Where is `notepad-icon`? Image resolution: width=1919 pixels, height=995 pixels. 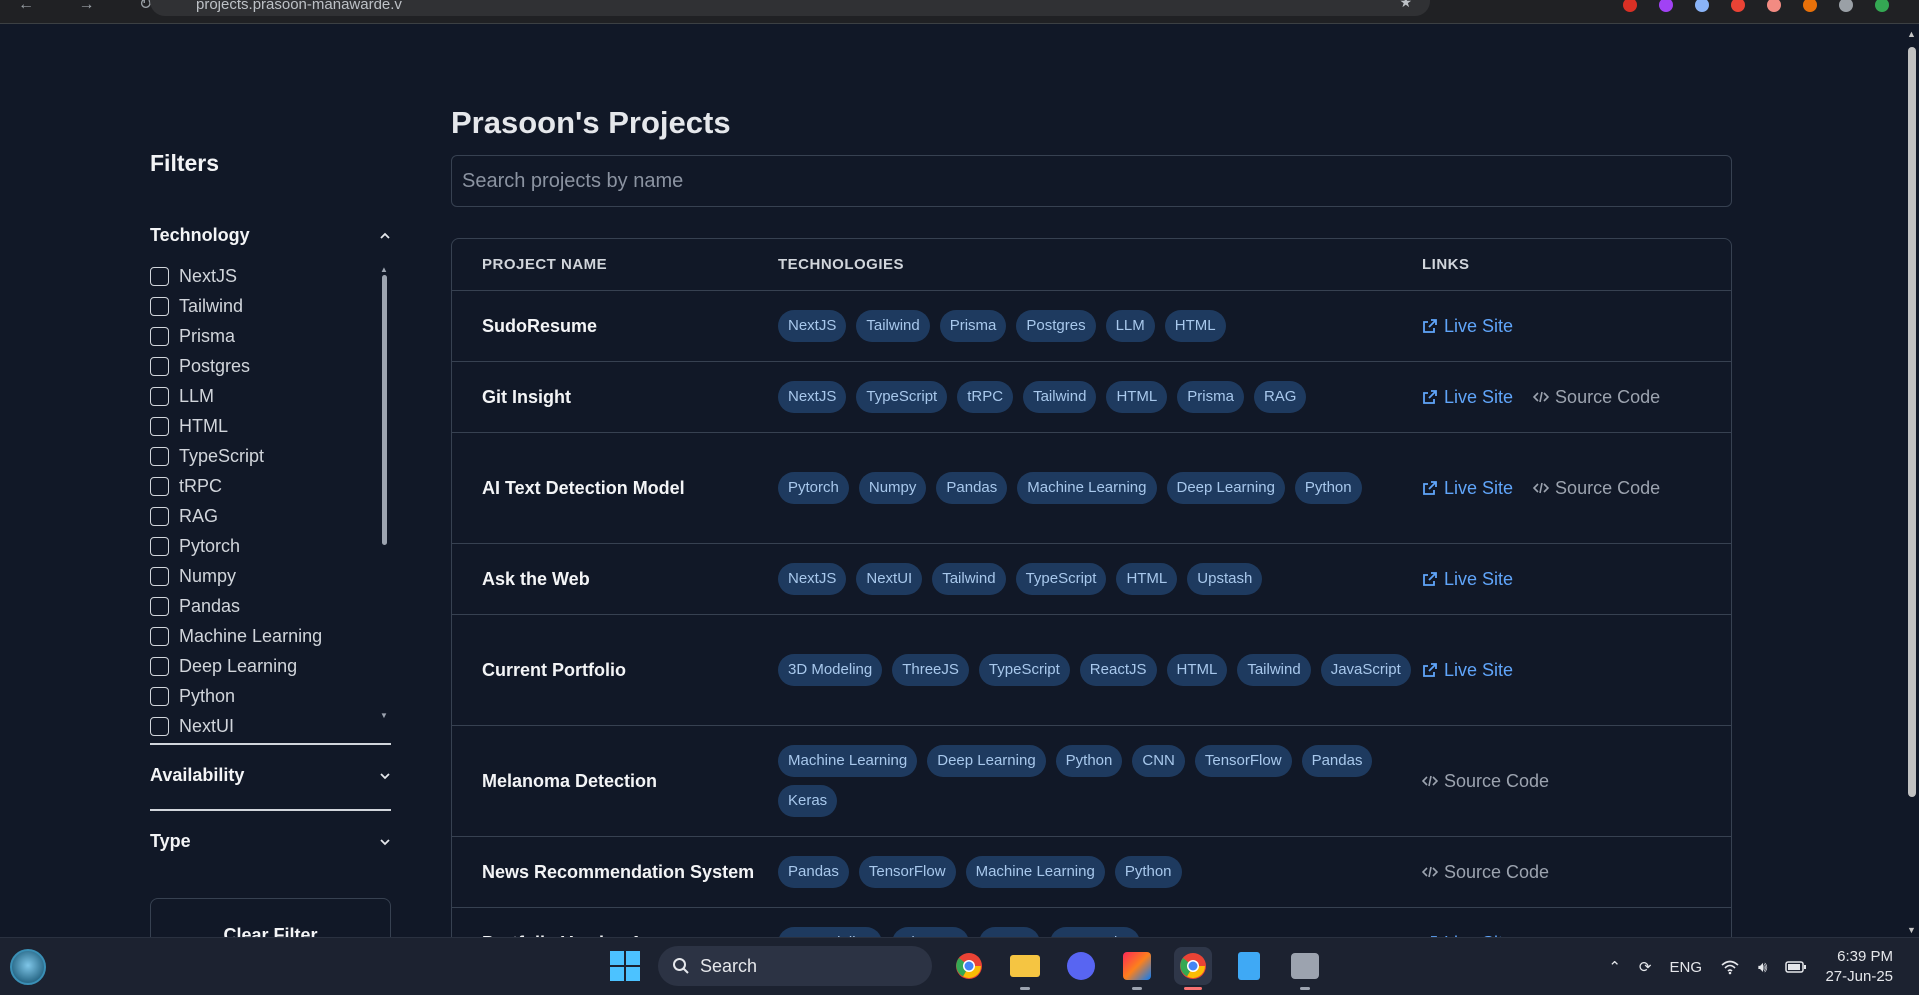
notepad-icon is located at coordinates (1249, 966).